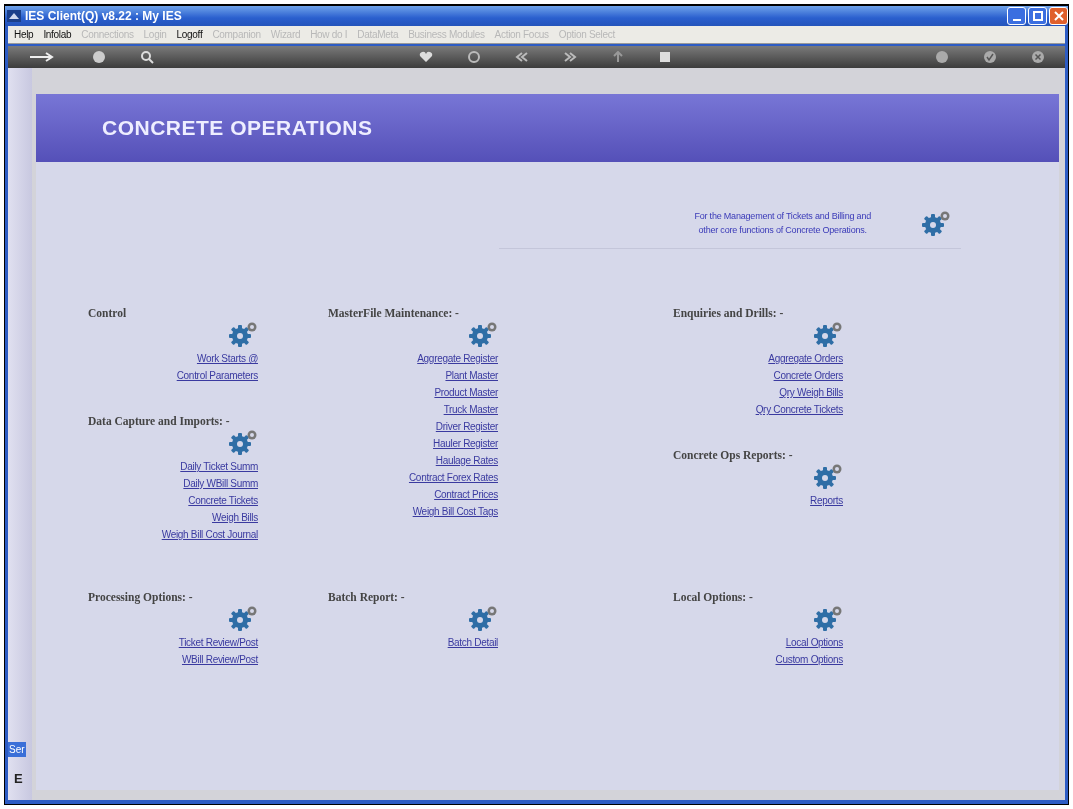 This screenshot has width=1073, height=809. I want to click on menu-link: Local Options, so click(814, 642).